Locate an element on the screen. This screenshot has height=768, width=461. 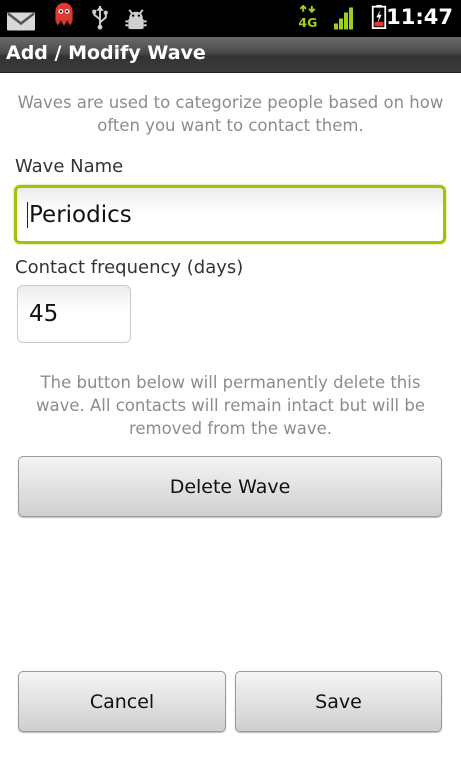
network-4g-icon: 4G is located at coordinates (307, 17).